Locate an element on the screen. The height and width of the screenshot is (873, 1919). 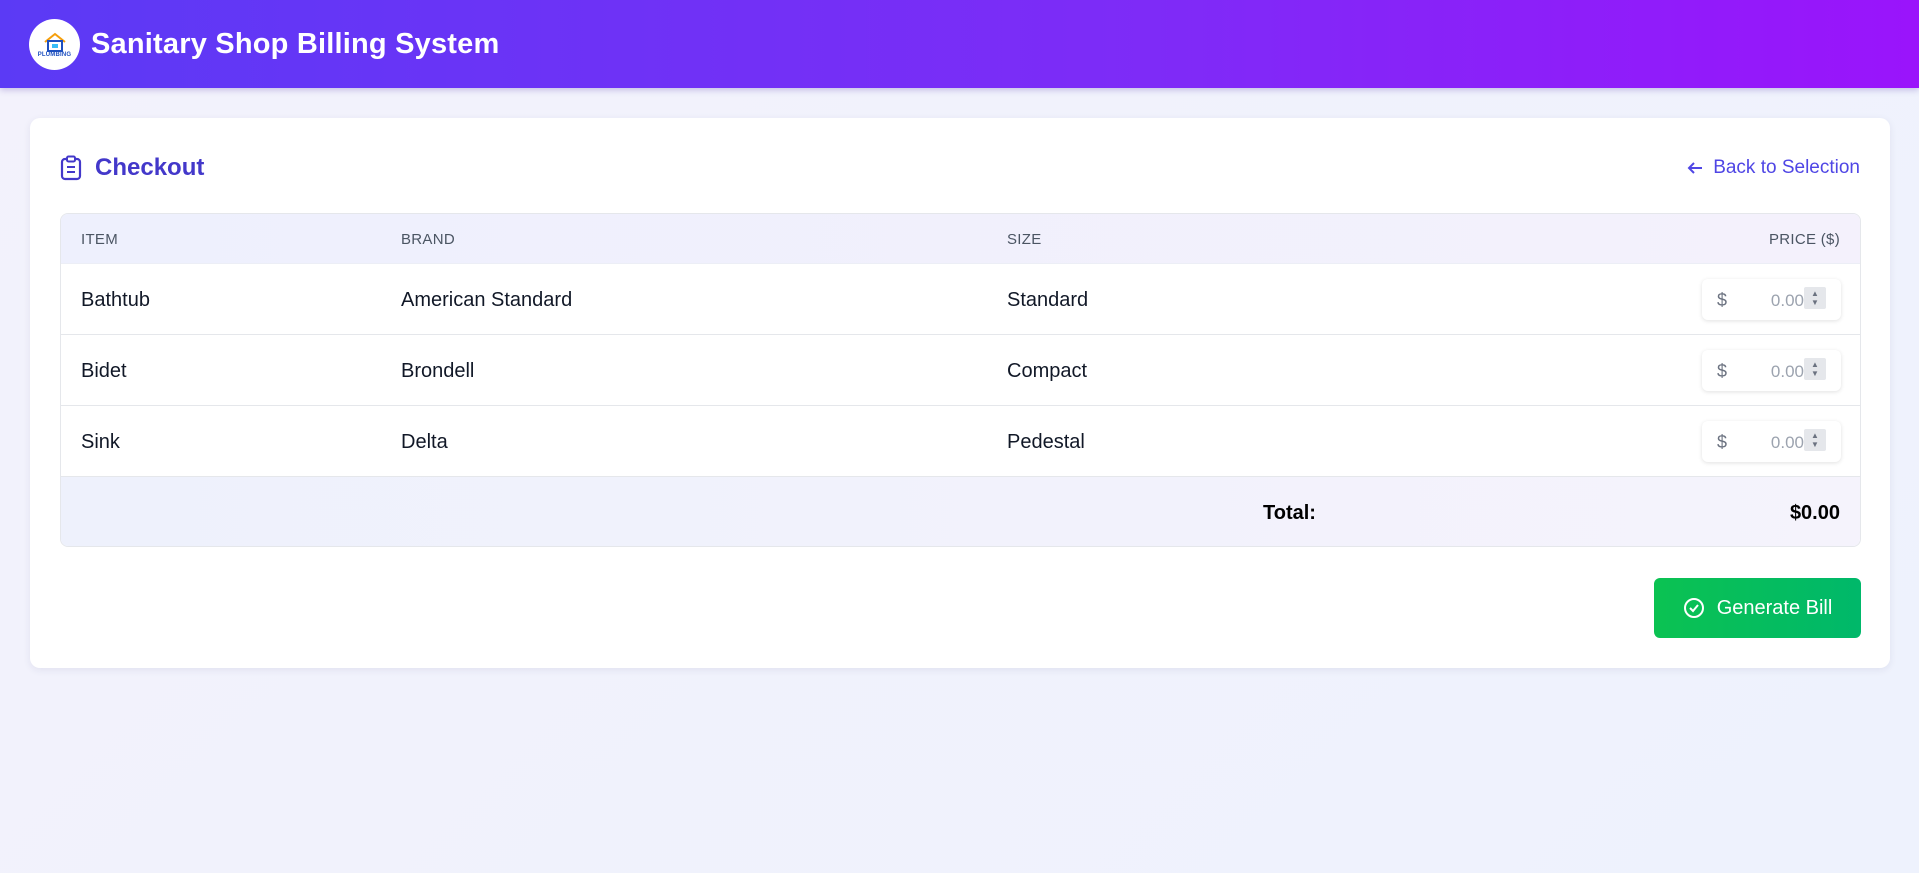
column-header-size: SIZE is located at coordinates (1024, 239).